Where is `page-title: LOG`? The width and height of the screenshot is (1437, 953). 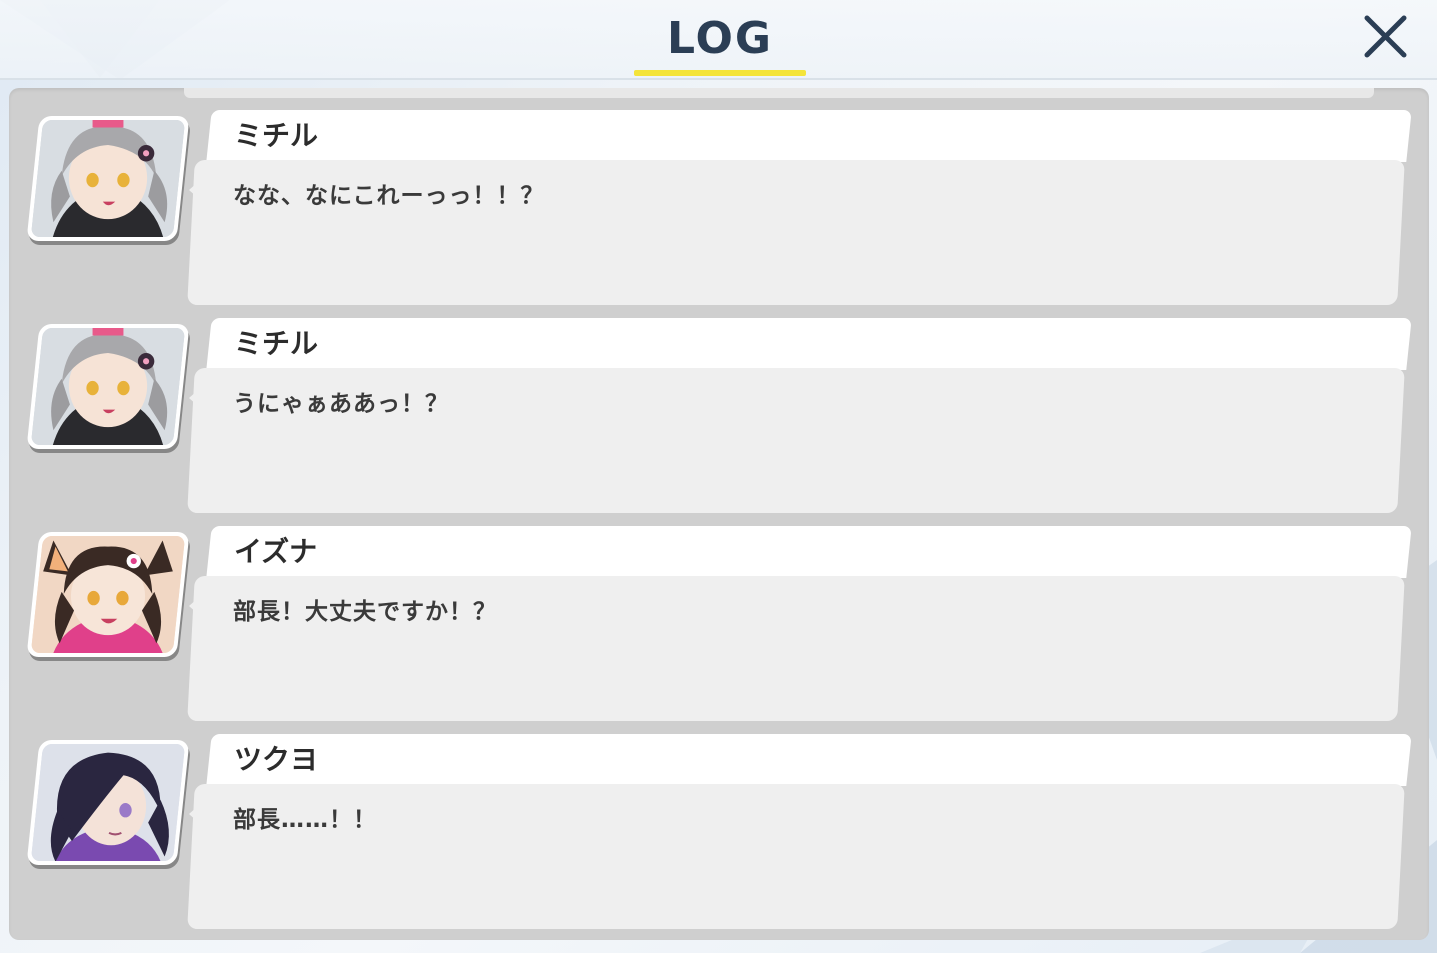
page-title: LOG is located at coordinates (720, 38).